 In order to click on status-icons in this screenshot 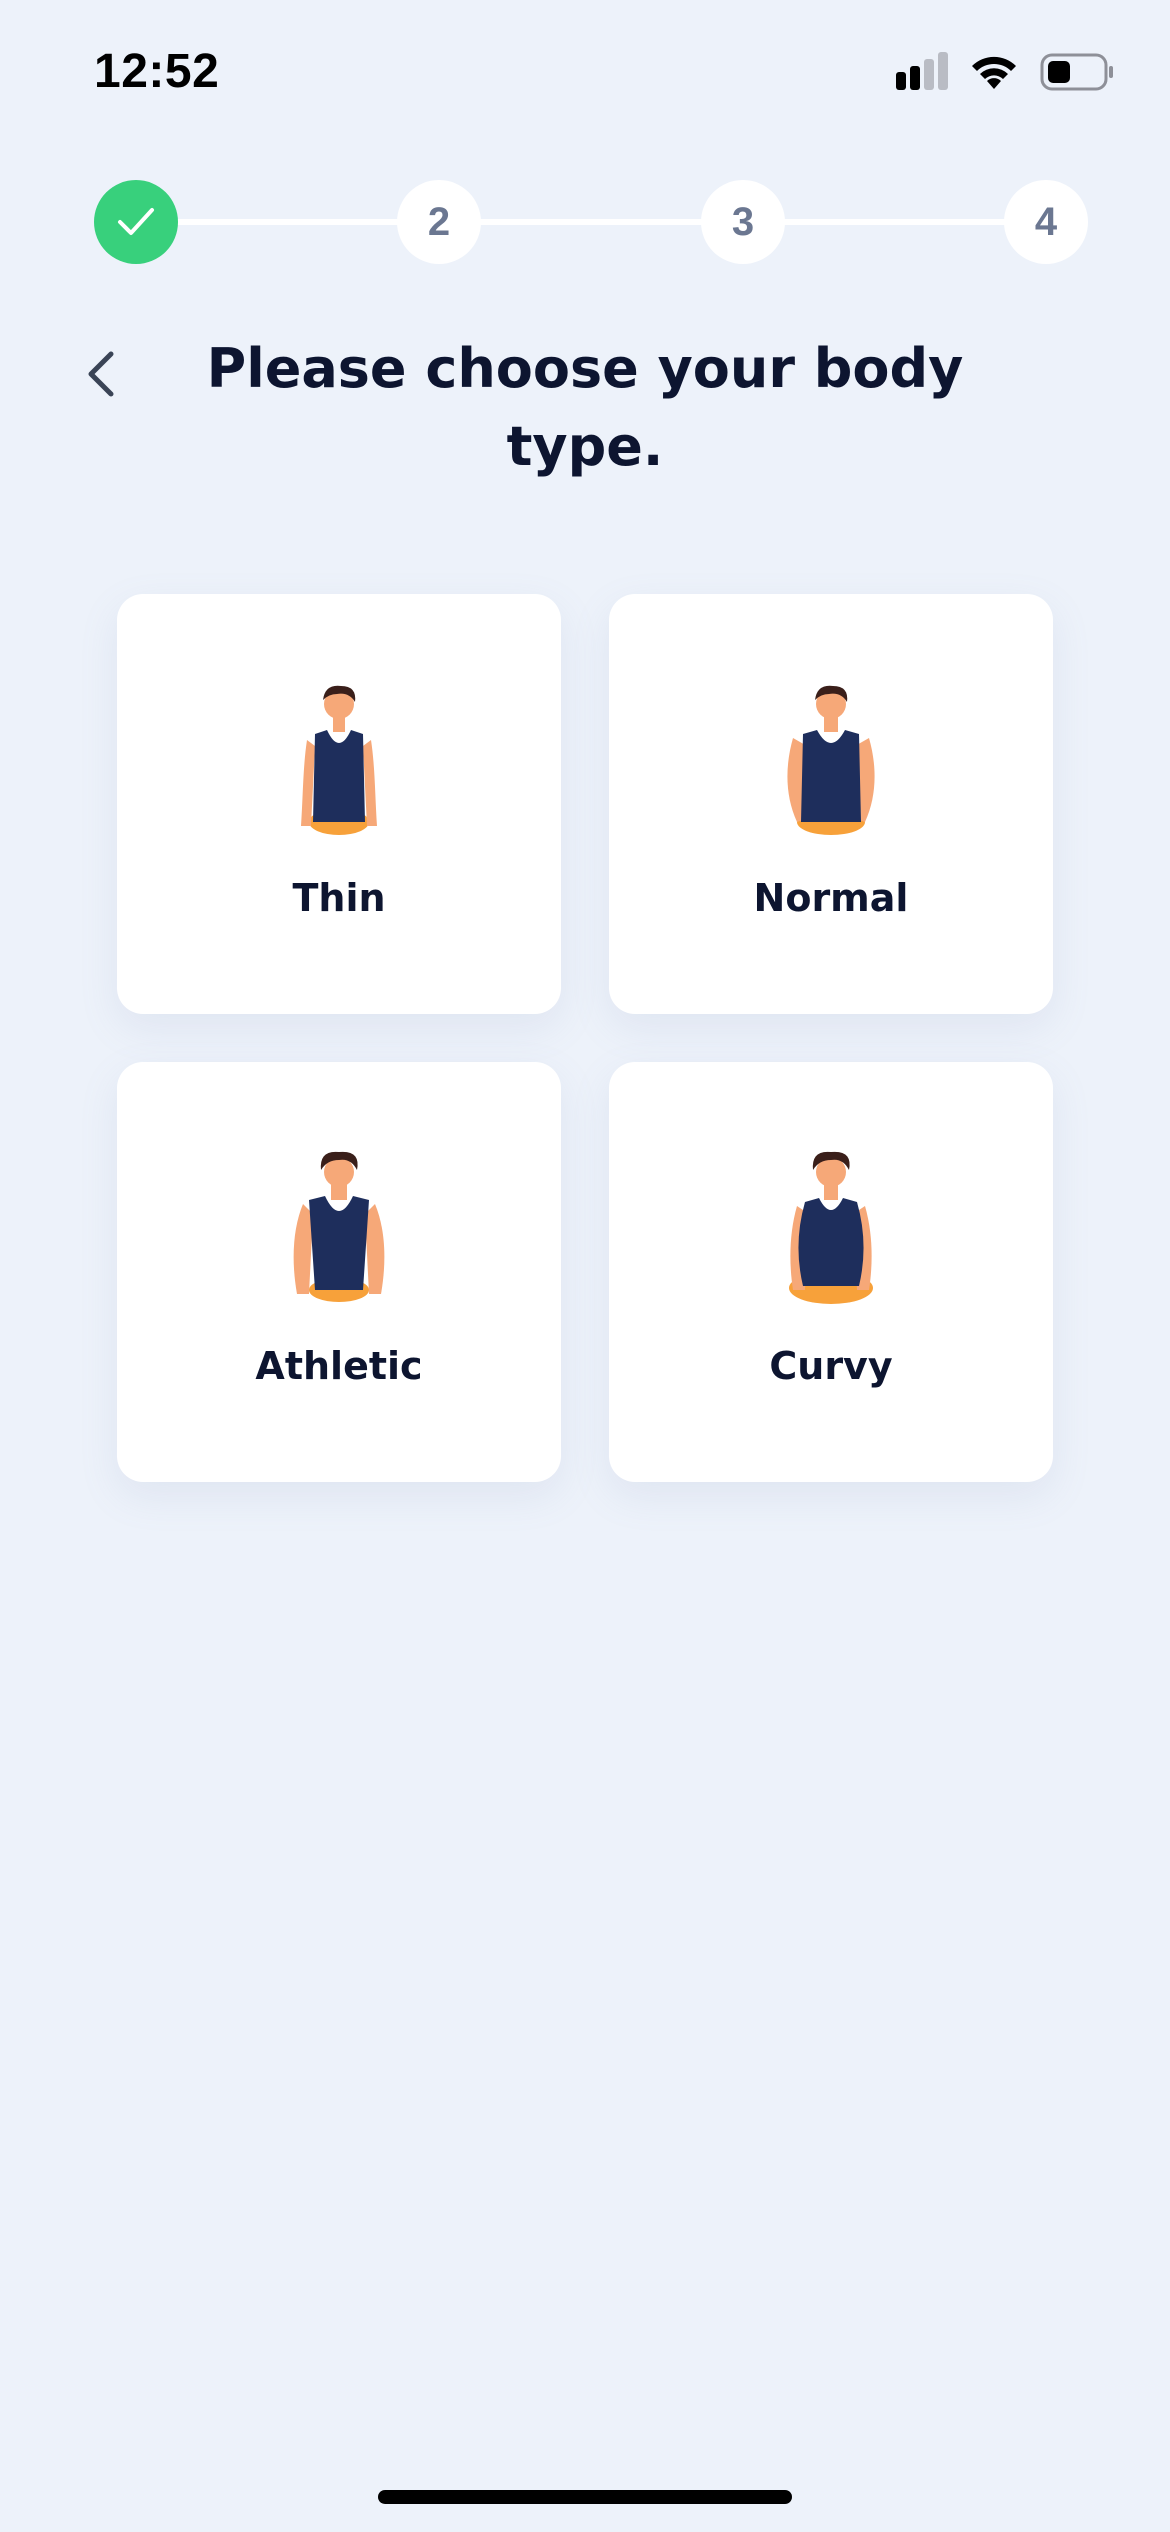, I will do `click(1004, 72)`.